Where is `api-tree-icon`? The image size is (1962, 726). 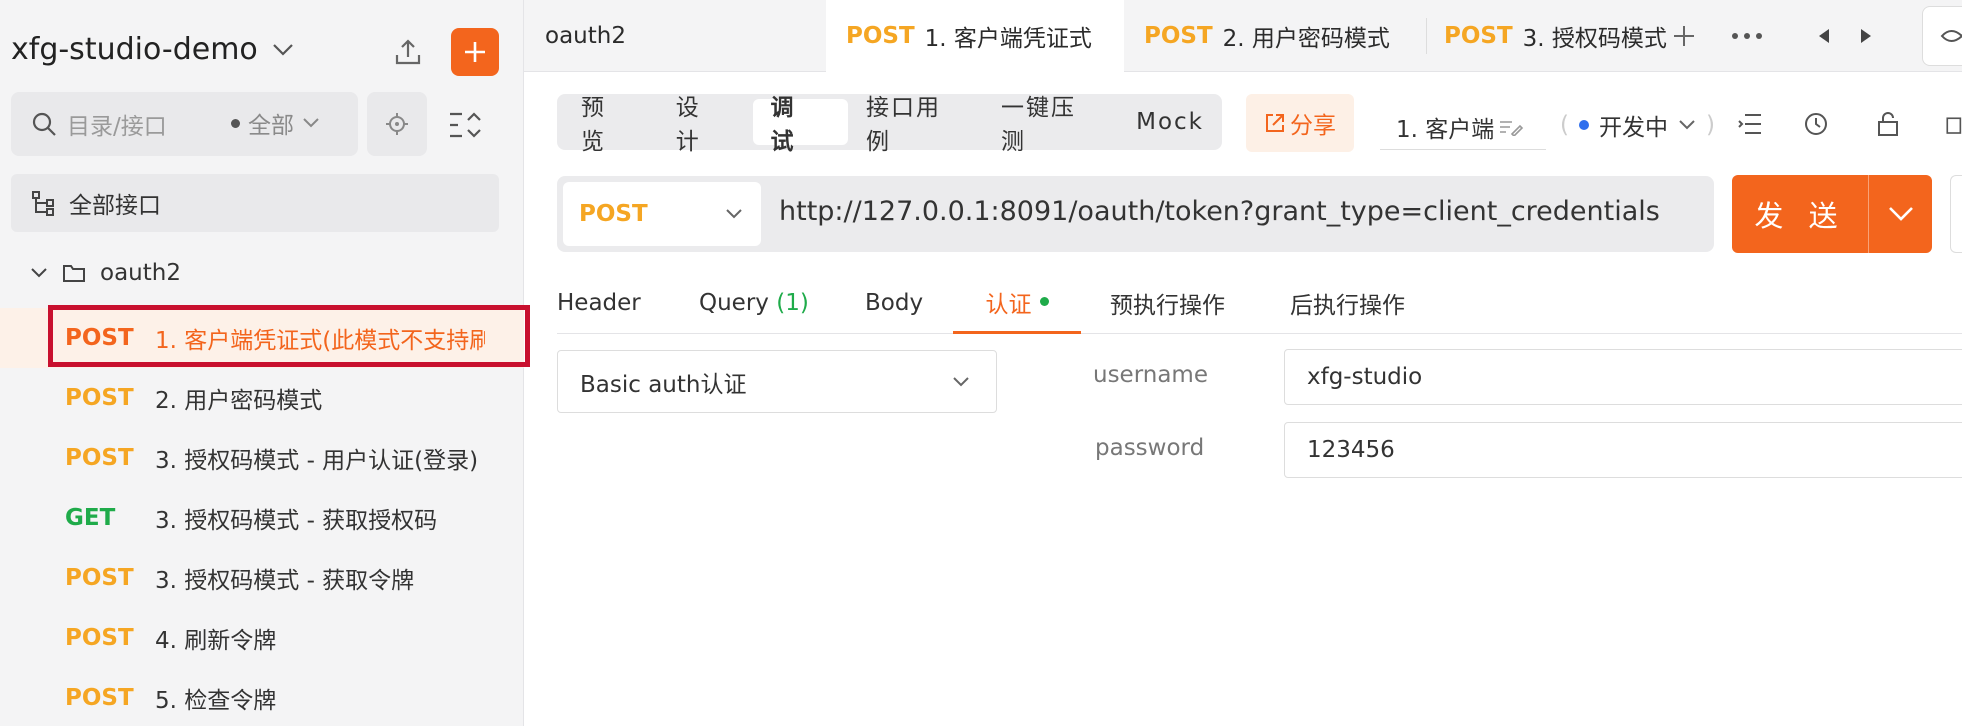 api-tree-icon is located at coordinates (43, 203).